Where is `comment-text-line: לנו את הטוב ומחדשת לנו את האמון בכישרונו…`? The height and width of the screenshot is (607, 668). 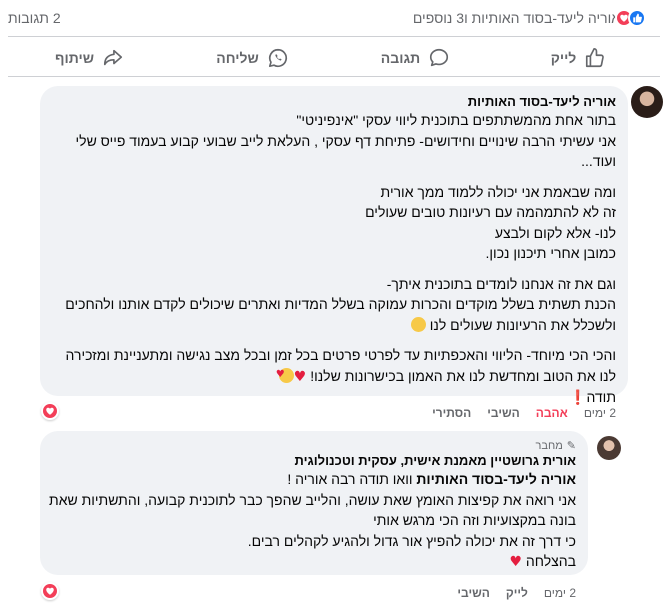 comment-text-line: לנו את הטוב ומחדשת לנו את האמון בכישרונו… is located at coordinates (334, 376).